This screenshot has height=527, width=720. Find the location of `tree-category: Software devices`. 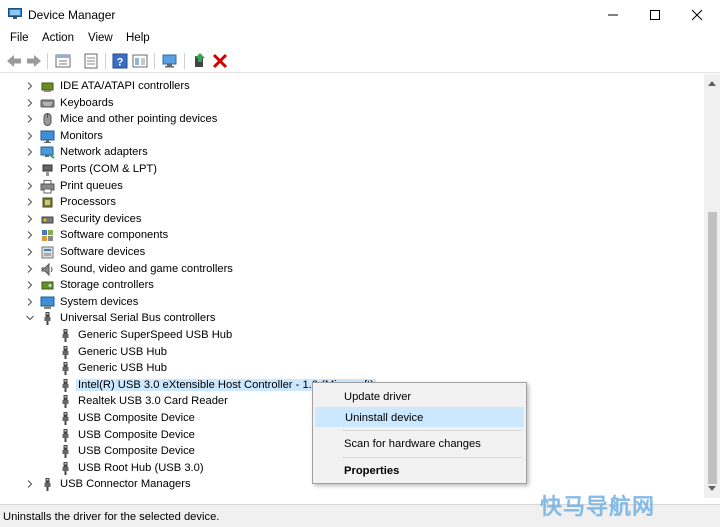

tree-category: Software devices is located at coordinates (352, 252).